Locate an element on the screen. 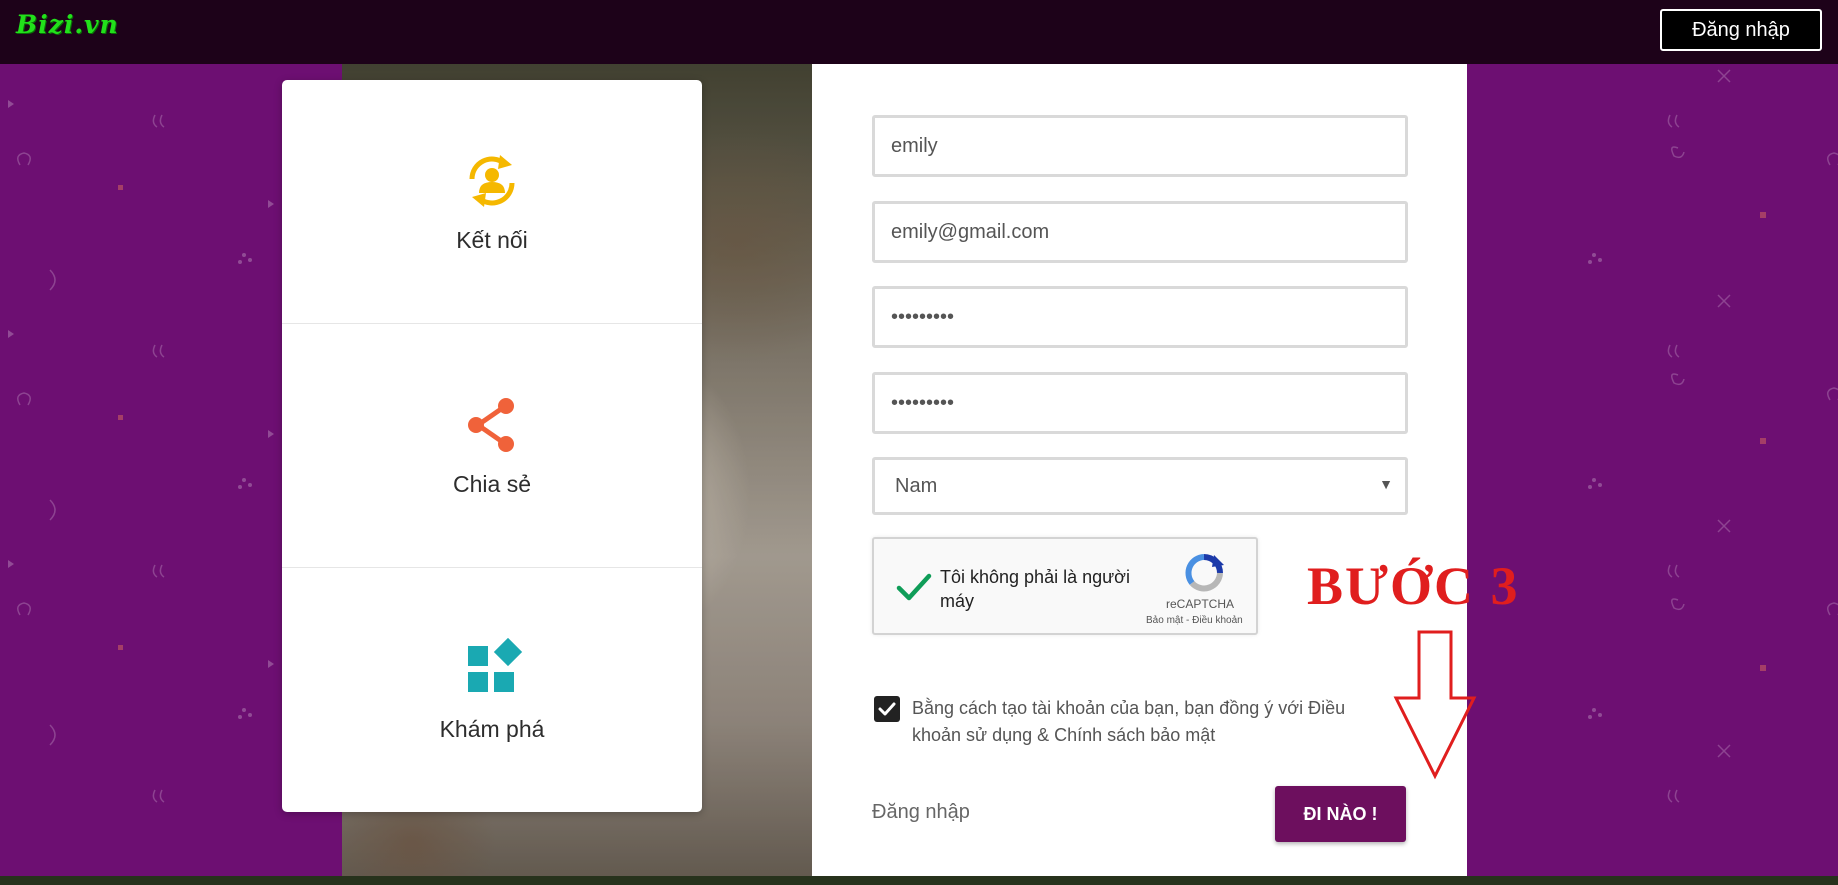 The image size is (1838, 885). feature-connect: Kết nối is located at coordinates (492, 202).